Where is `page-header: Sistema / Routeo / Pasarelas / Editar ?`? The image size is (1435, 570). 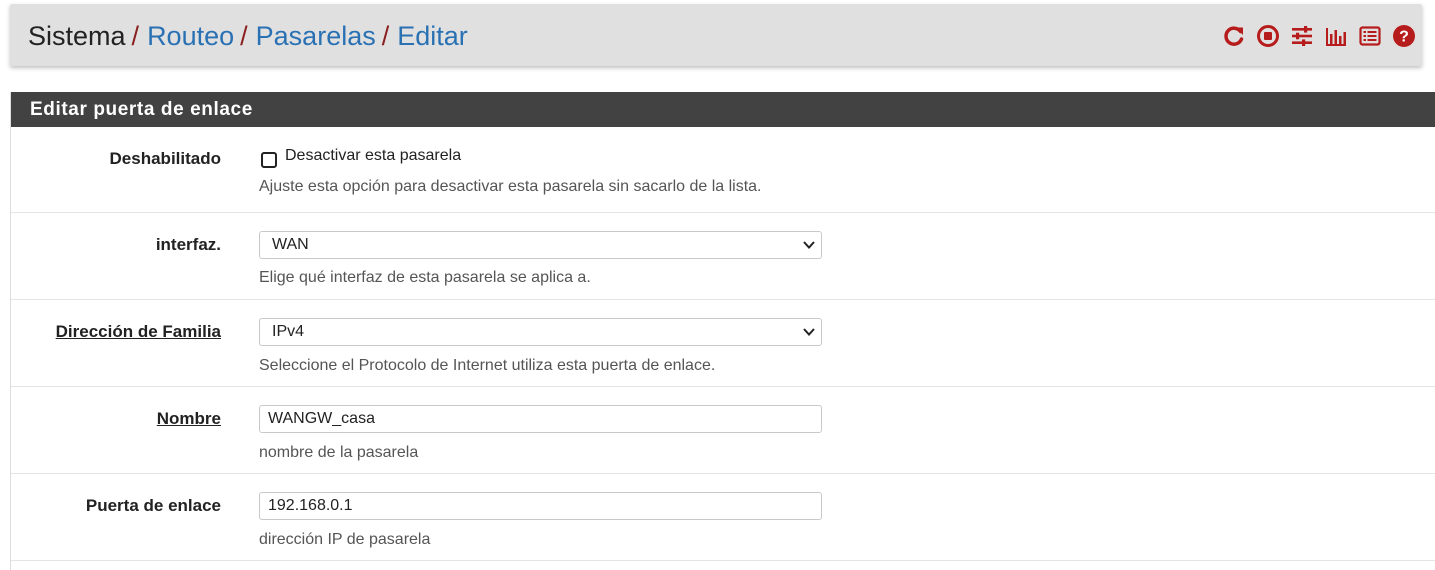 page-header: Sistema / Routeo / Pasarelas / Editar ? is located at coordinates (716, 35).